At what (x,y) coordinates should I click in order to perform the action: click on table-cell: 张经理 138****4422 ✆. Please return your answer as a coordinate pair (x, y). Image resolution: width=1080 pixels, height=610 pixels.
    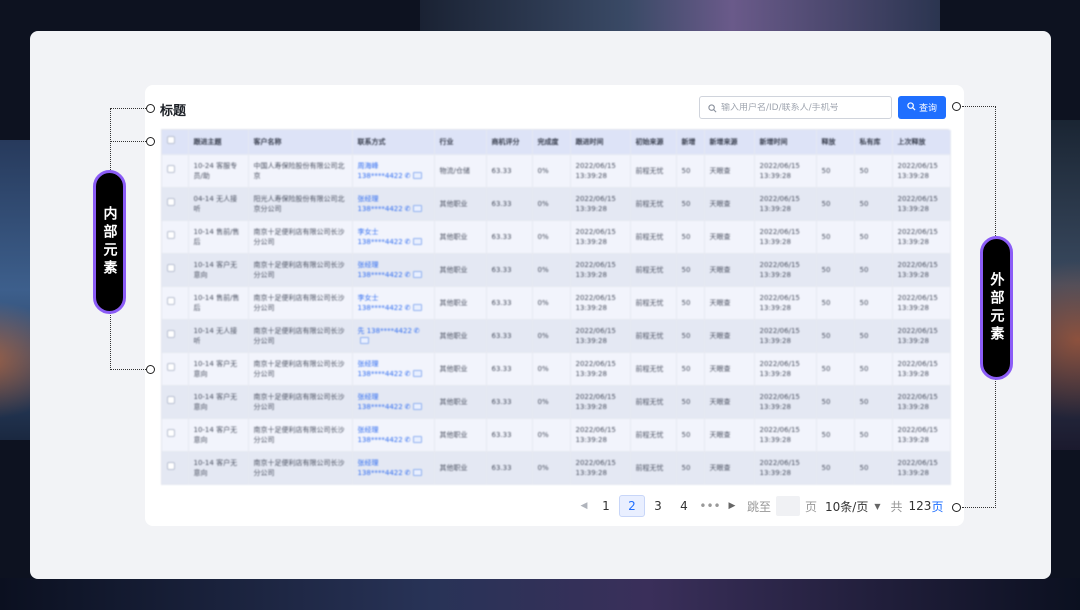
    Looking at the image, I should click on (393, 435).